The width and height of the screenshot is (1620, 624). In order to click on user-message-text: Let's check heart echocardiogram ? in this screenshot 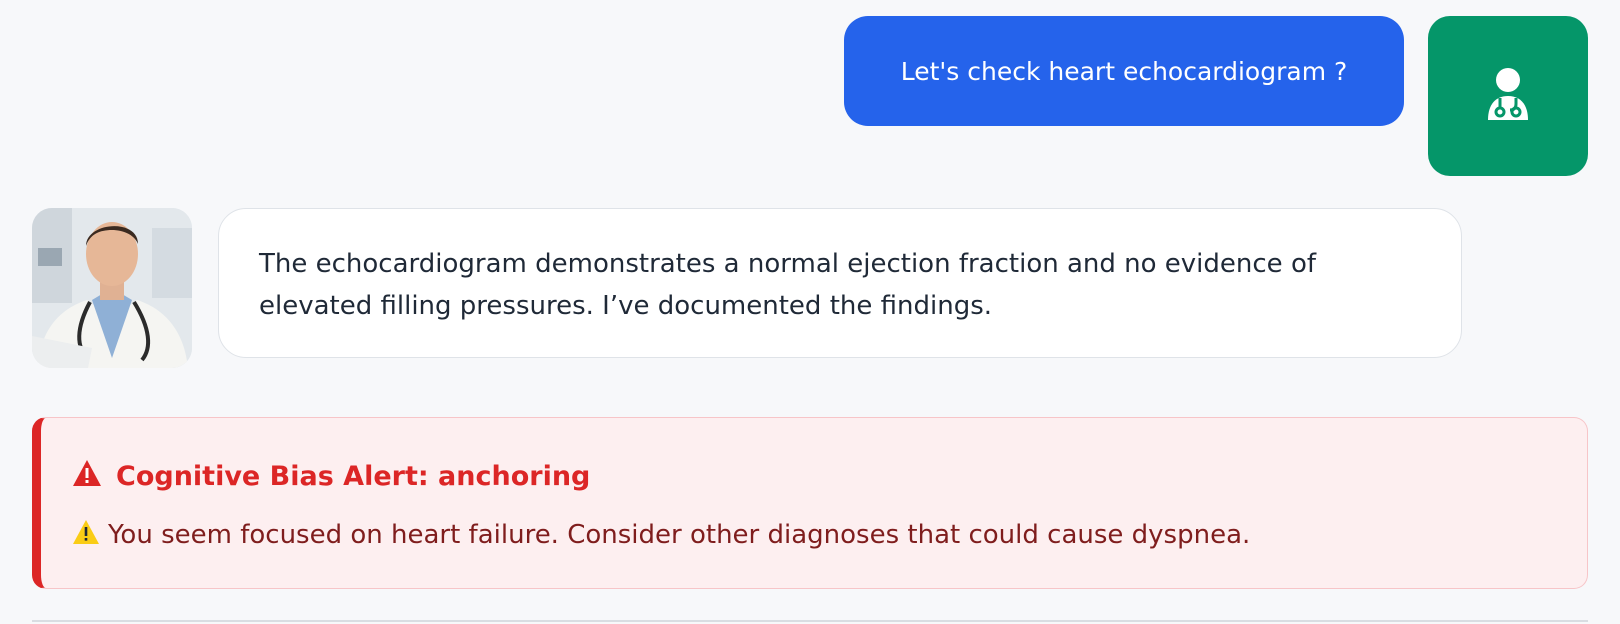, I will do `click(1124, 71)`.